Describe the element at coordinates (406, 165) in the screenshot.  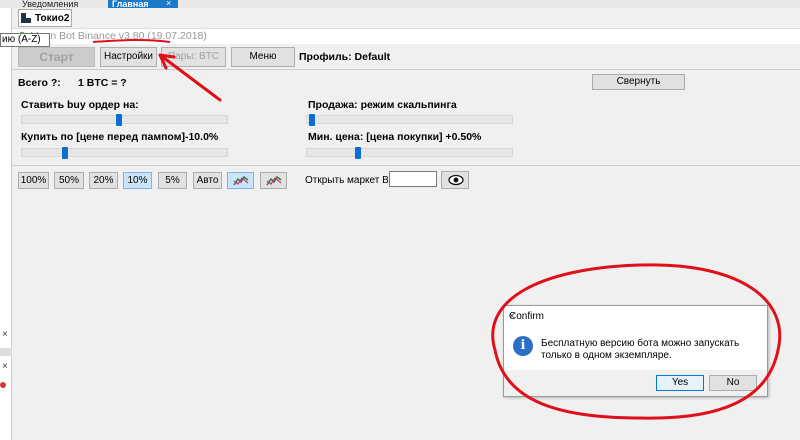
I see `divider` at that location.